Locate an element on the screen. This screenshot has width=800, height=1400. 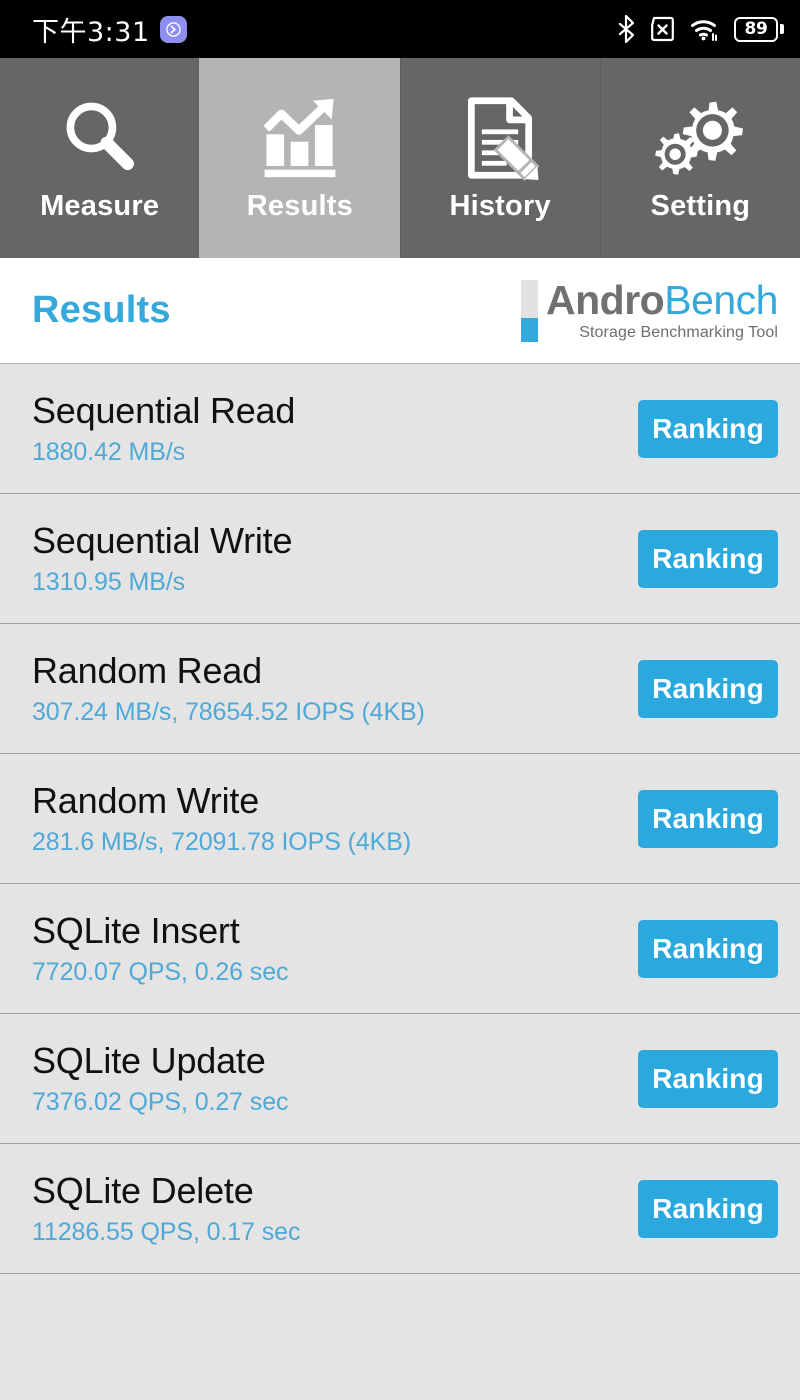
benchmark-value: 1880.42 MB/s is located at coordinates (109, 452).